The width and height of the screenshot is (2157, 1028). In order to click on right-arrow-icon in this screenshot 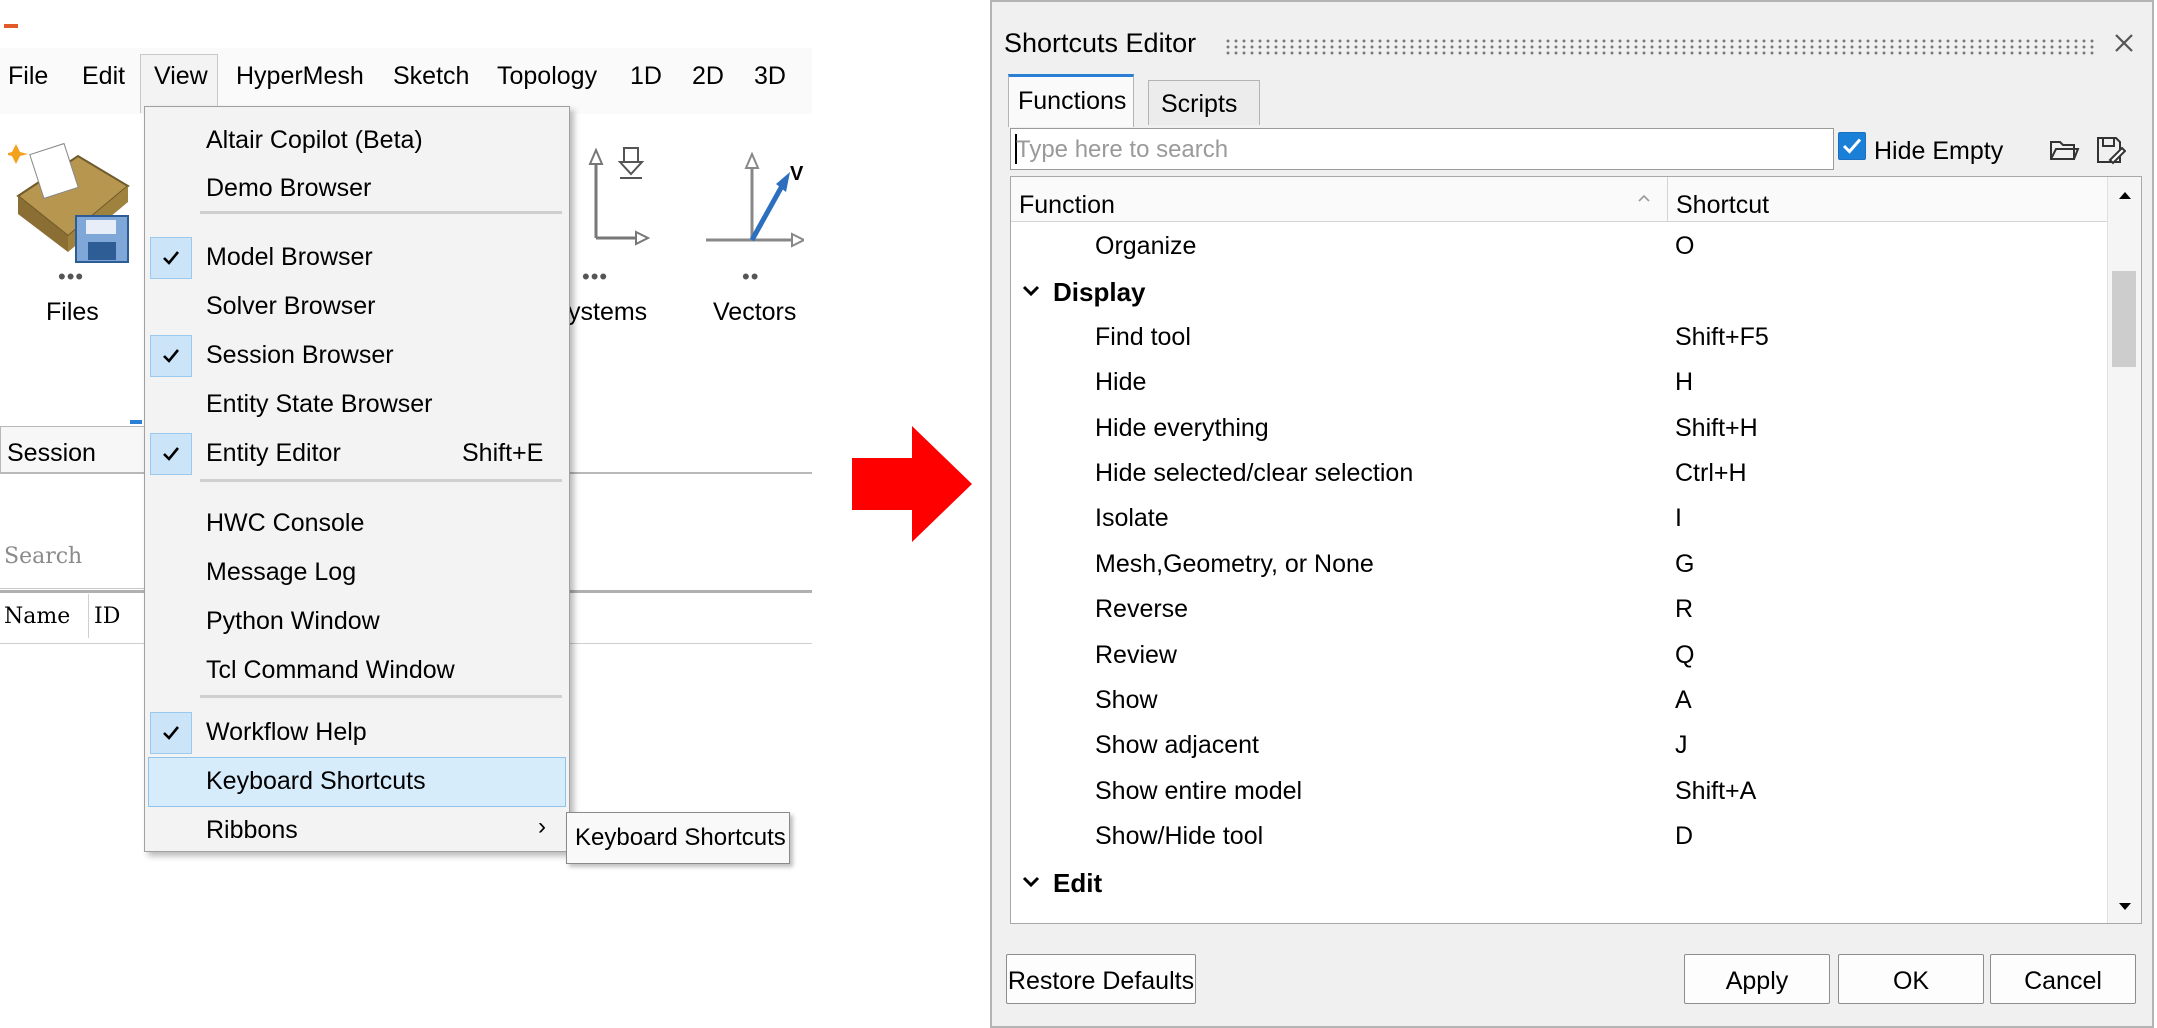, I will do `click(913, 486)`.